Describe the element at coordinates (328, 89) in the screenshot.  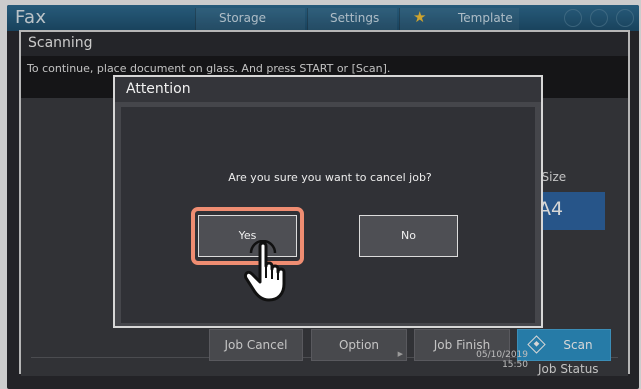
I see `dialog-title: Attention` at that location.